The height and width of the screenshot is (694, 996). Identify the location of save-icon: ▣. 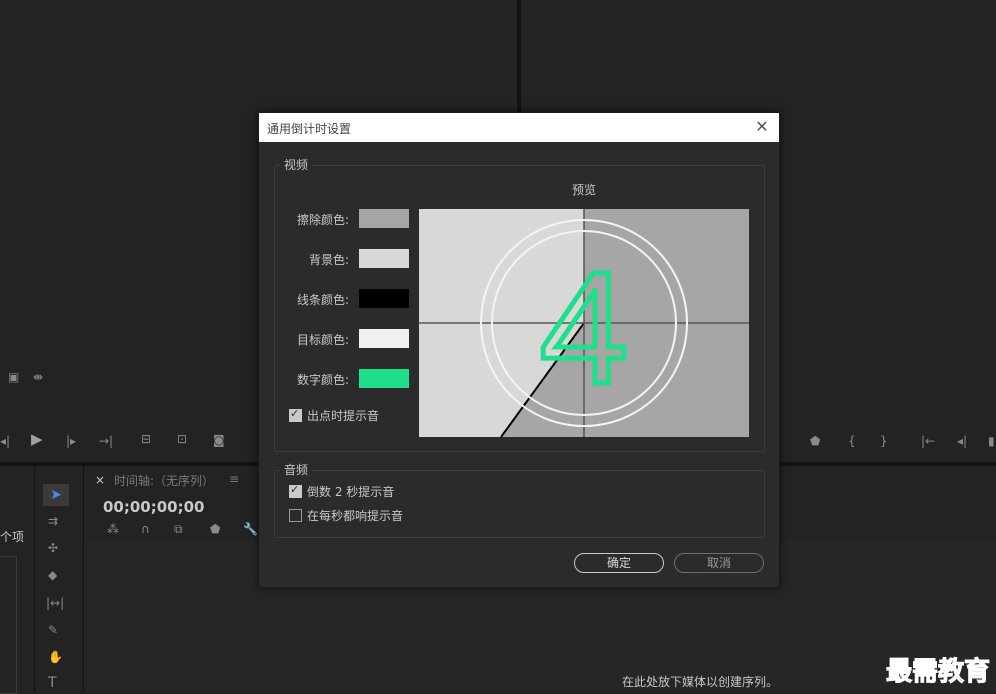
(13, 377).